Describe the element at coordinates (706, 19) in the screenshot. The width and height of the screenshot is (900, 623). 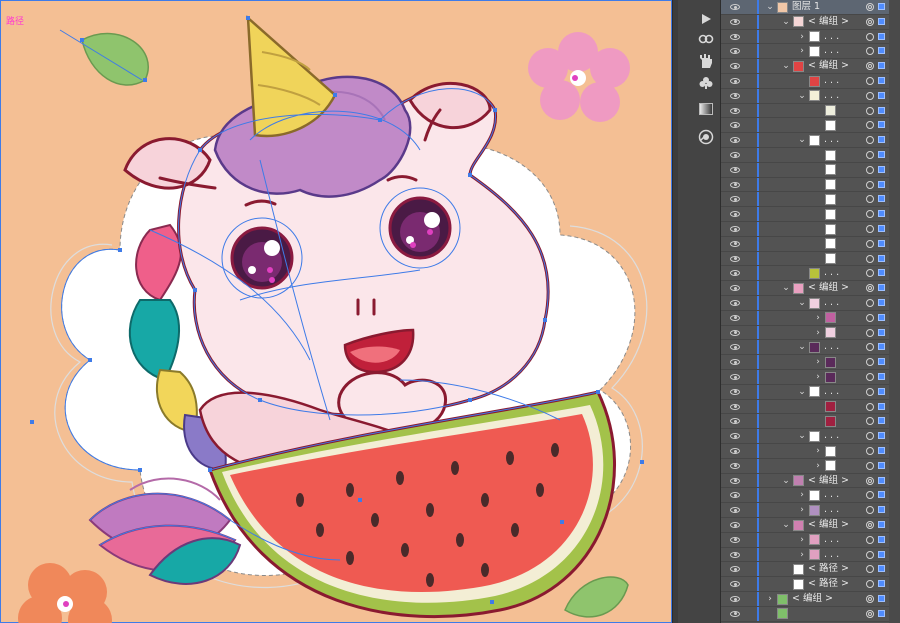
I see `play-icon` at that location.